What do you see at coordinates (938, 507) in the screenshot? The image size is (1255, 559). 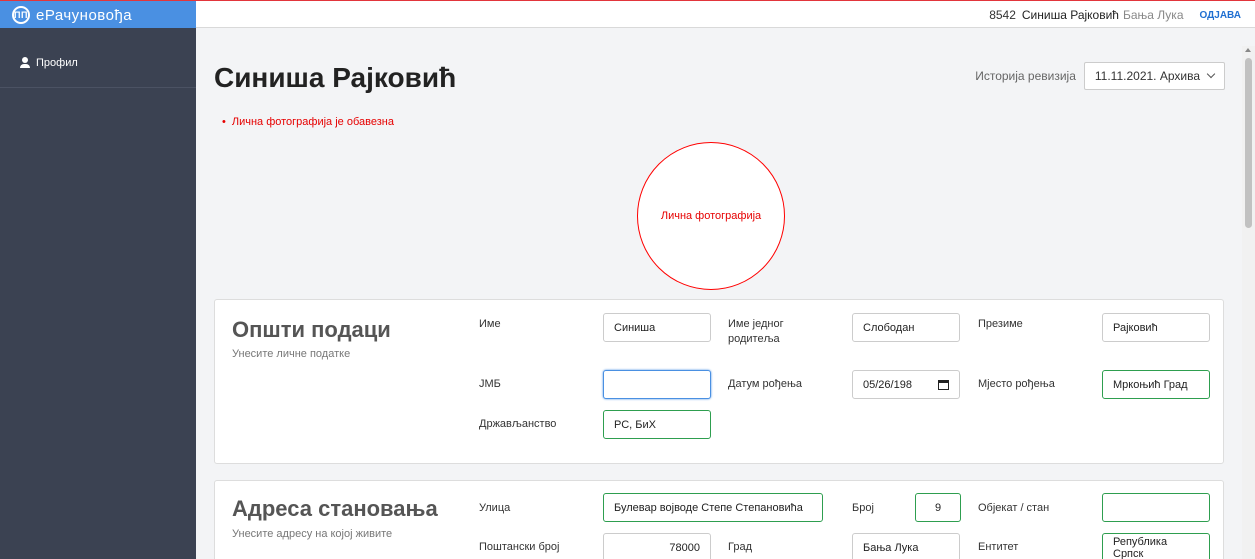 I see `number-input: 9` at bounding box center [938, 507].